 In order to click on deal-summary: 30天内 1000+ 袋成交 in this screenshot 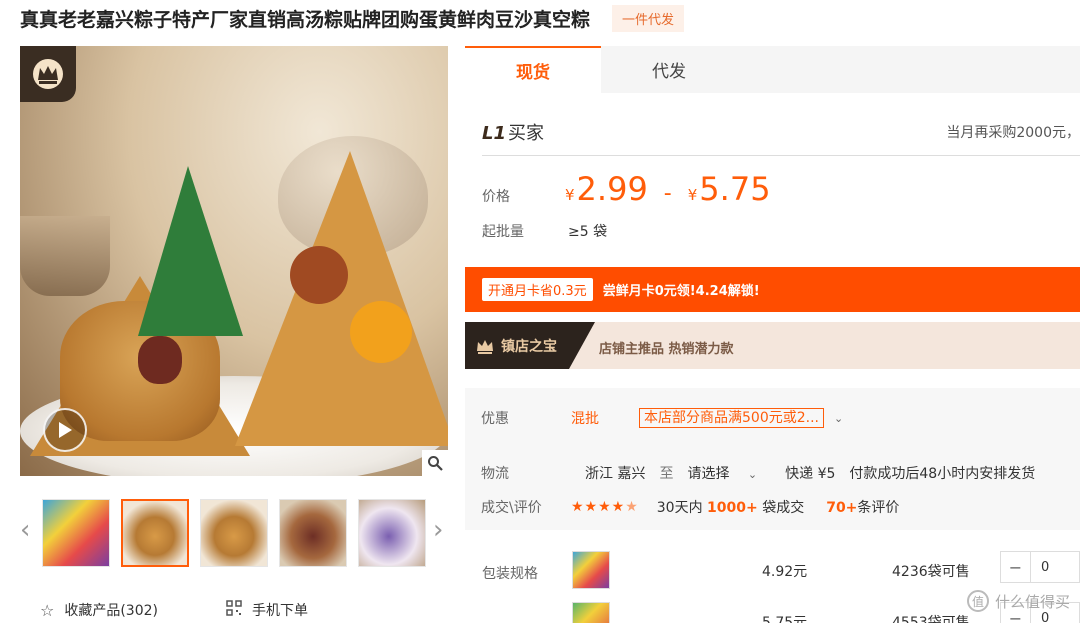, I will do `click(730, 507)`.